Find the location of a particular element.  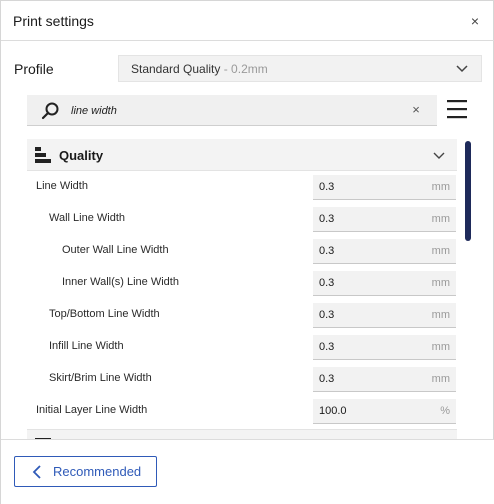

setting-row: Top/Bottom Line Width 0.3 mm is located at coordinates (242, 315).